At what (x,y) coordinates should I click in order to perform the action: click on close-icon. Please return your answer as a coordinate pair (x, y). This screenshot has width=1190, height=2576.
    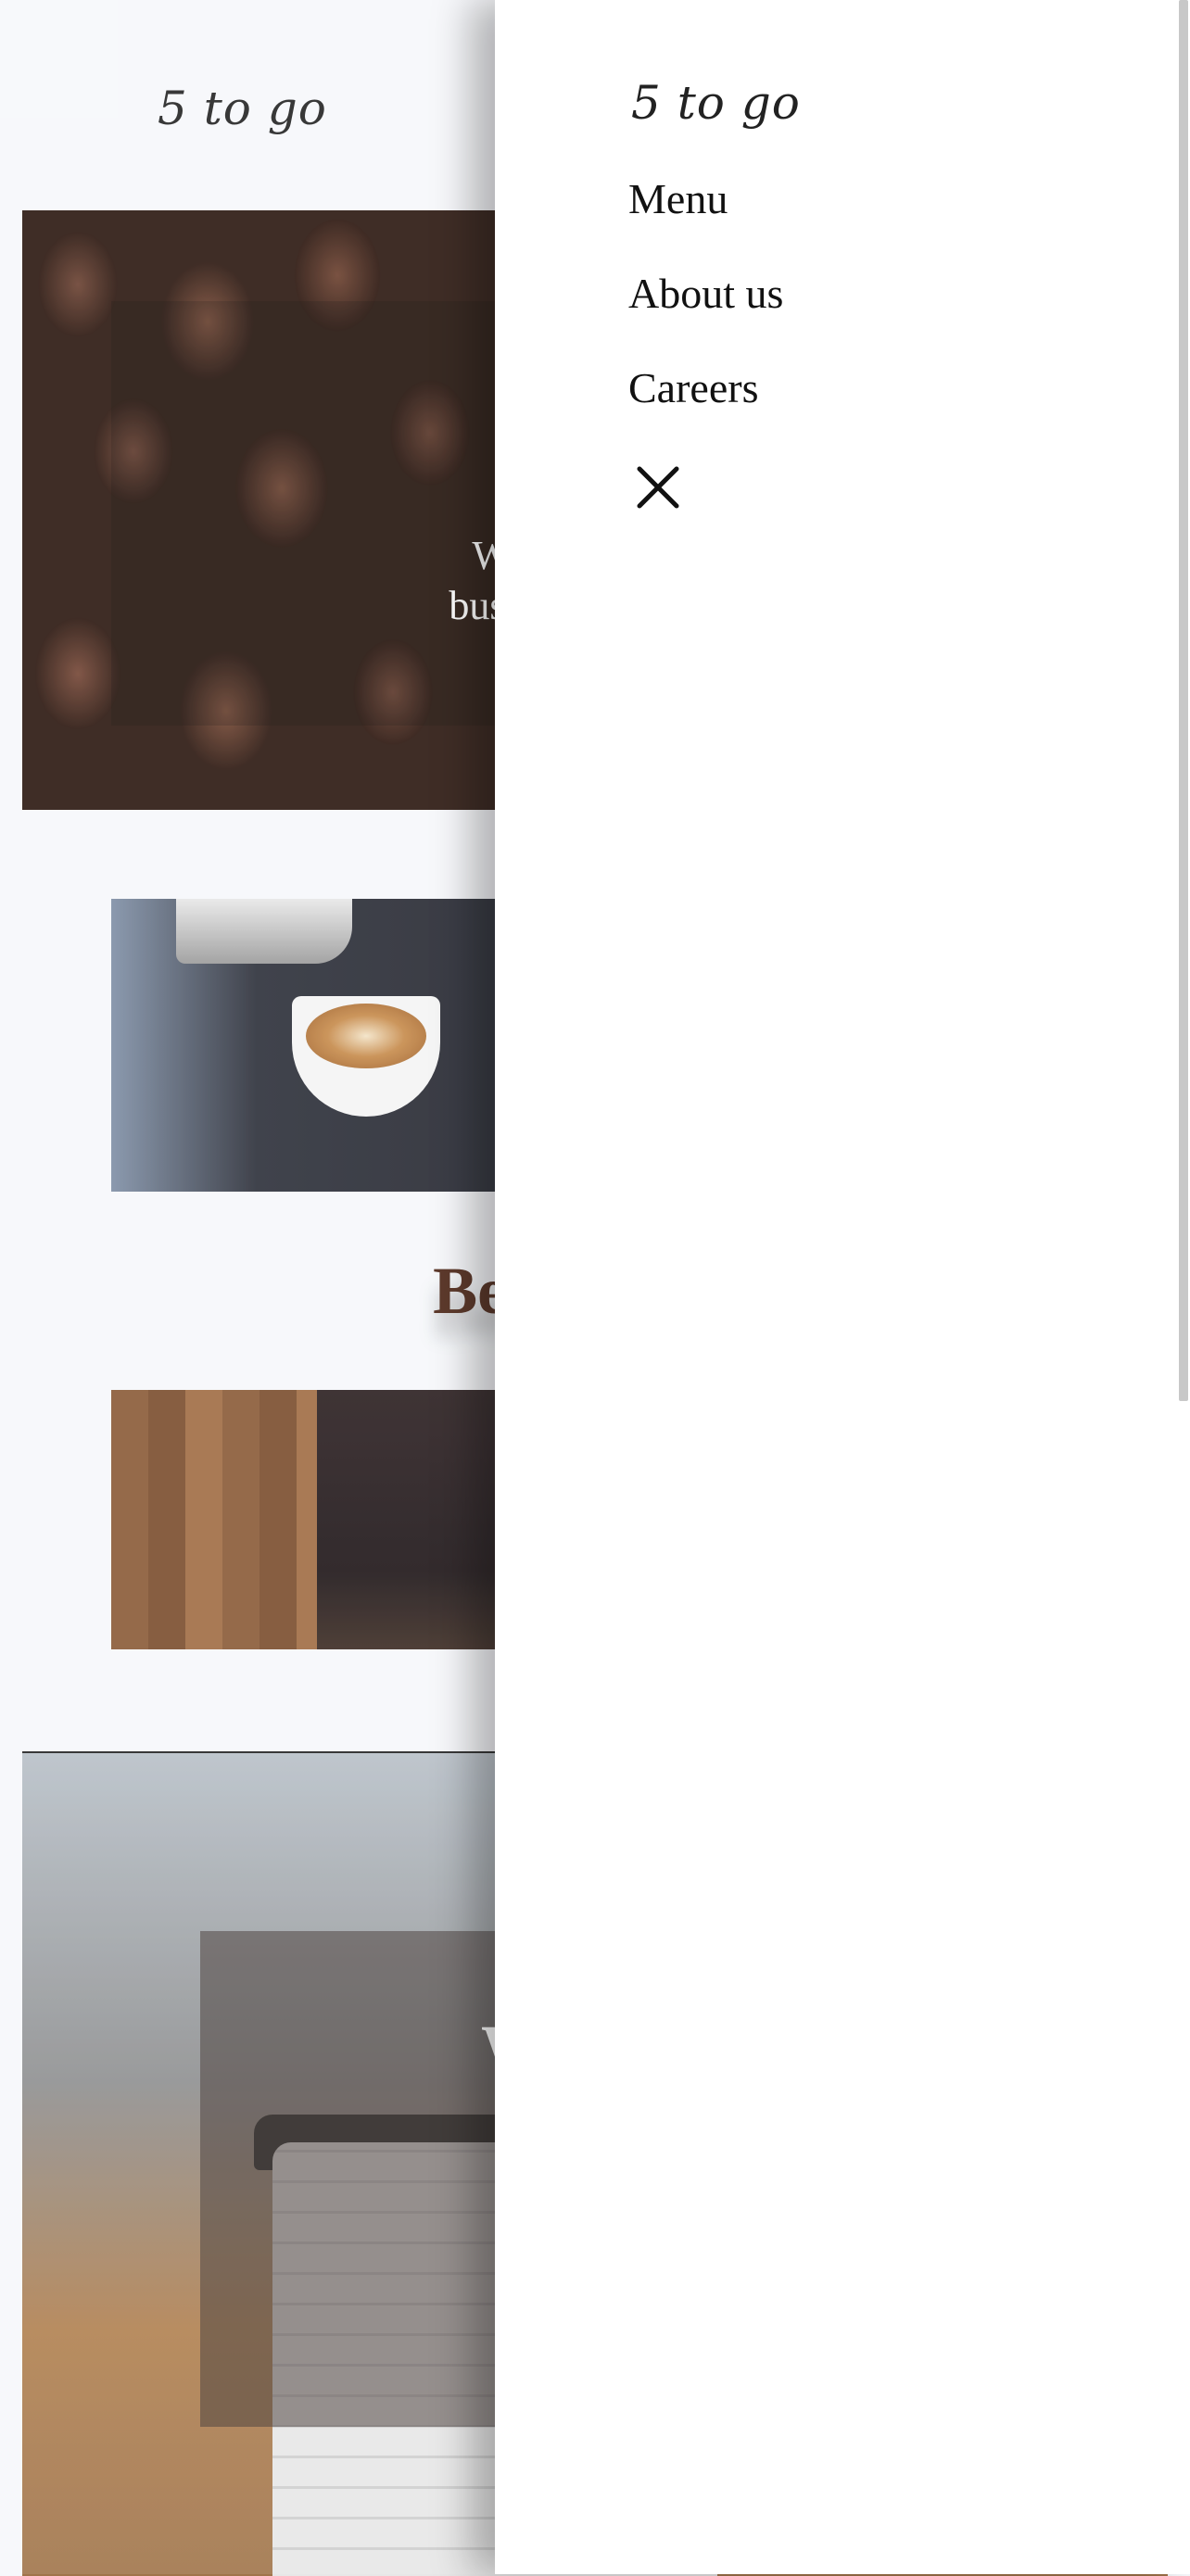
    Looking at the image, I should click on (658, 487).